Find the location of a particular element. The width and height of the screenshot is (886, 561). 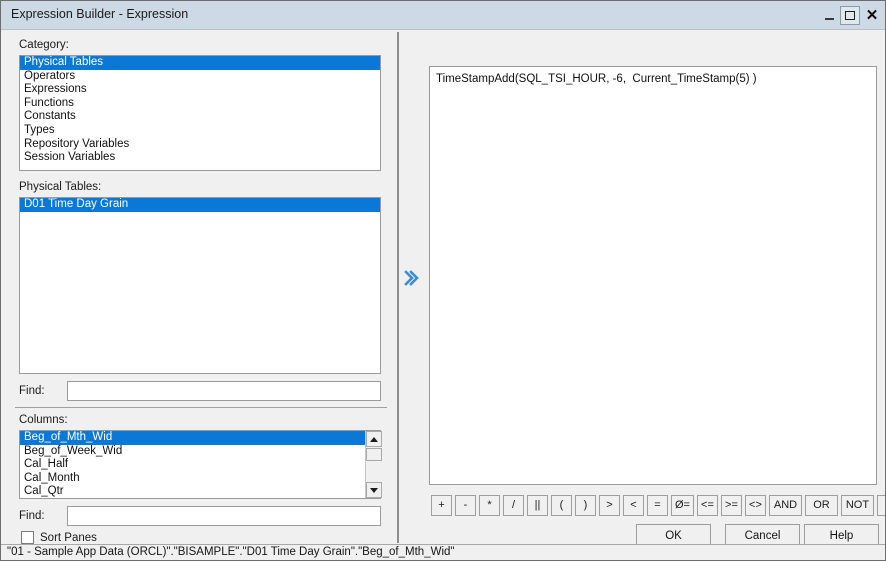

close-icon: ✕ is located at coordinates (872, 15).